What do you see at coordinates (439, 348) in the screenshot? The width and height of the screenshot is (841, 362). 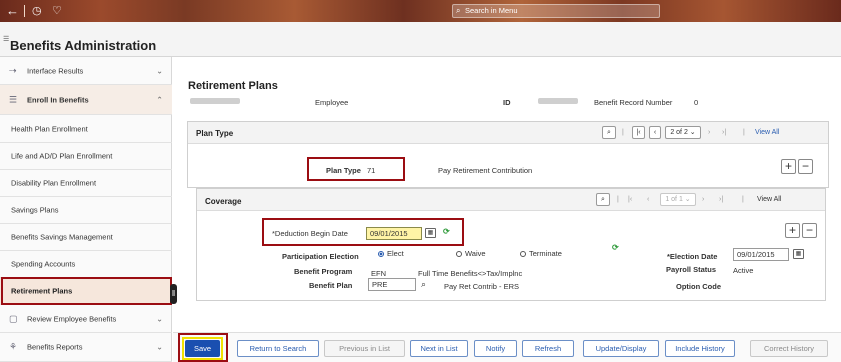 I see `next-in-list-button: Next in List` at bounding box center [439, 348].